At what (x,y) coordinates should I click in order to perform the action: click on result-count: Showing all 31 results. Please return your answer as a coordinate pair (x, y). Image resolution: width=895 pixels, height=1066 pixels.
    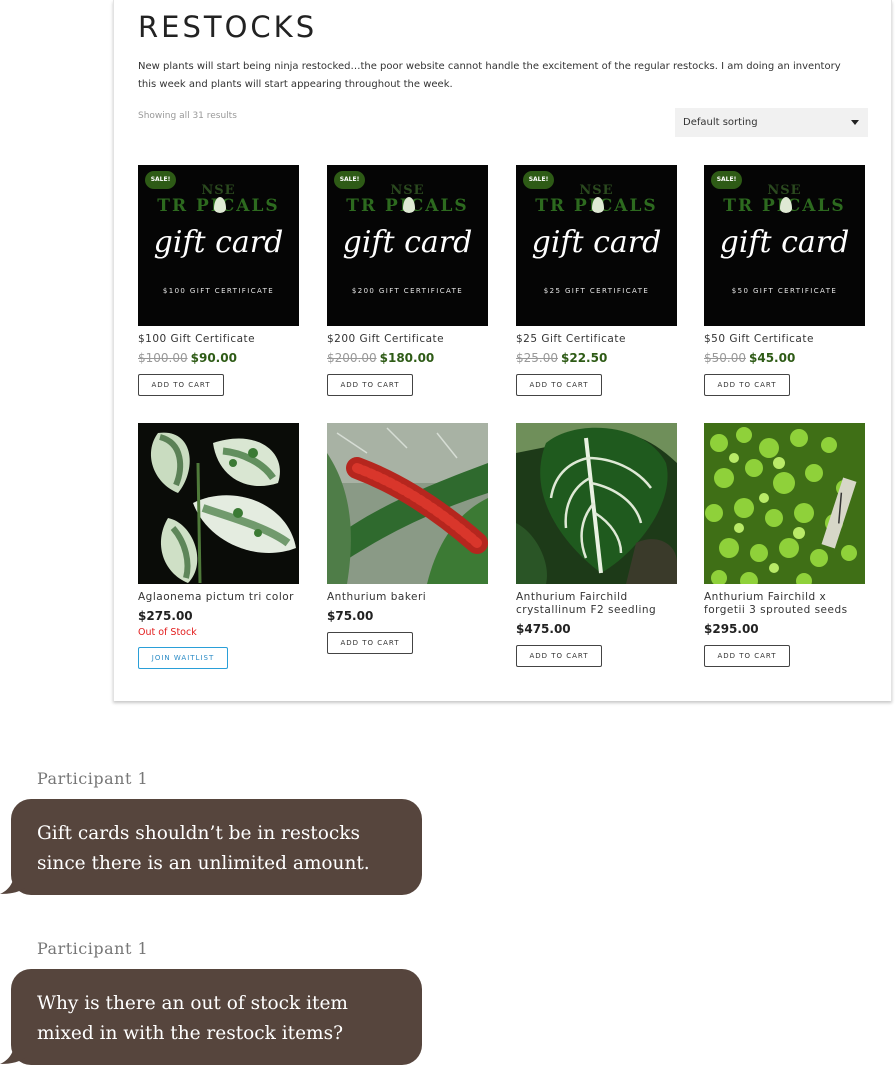
    Looking at the image, I should click on (187, 116).